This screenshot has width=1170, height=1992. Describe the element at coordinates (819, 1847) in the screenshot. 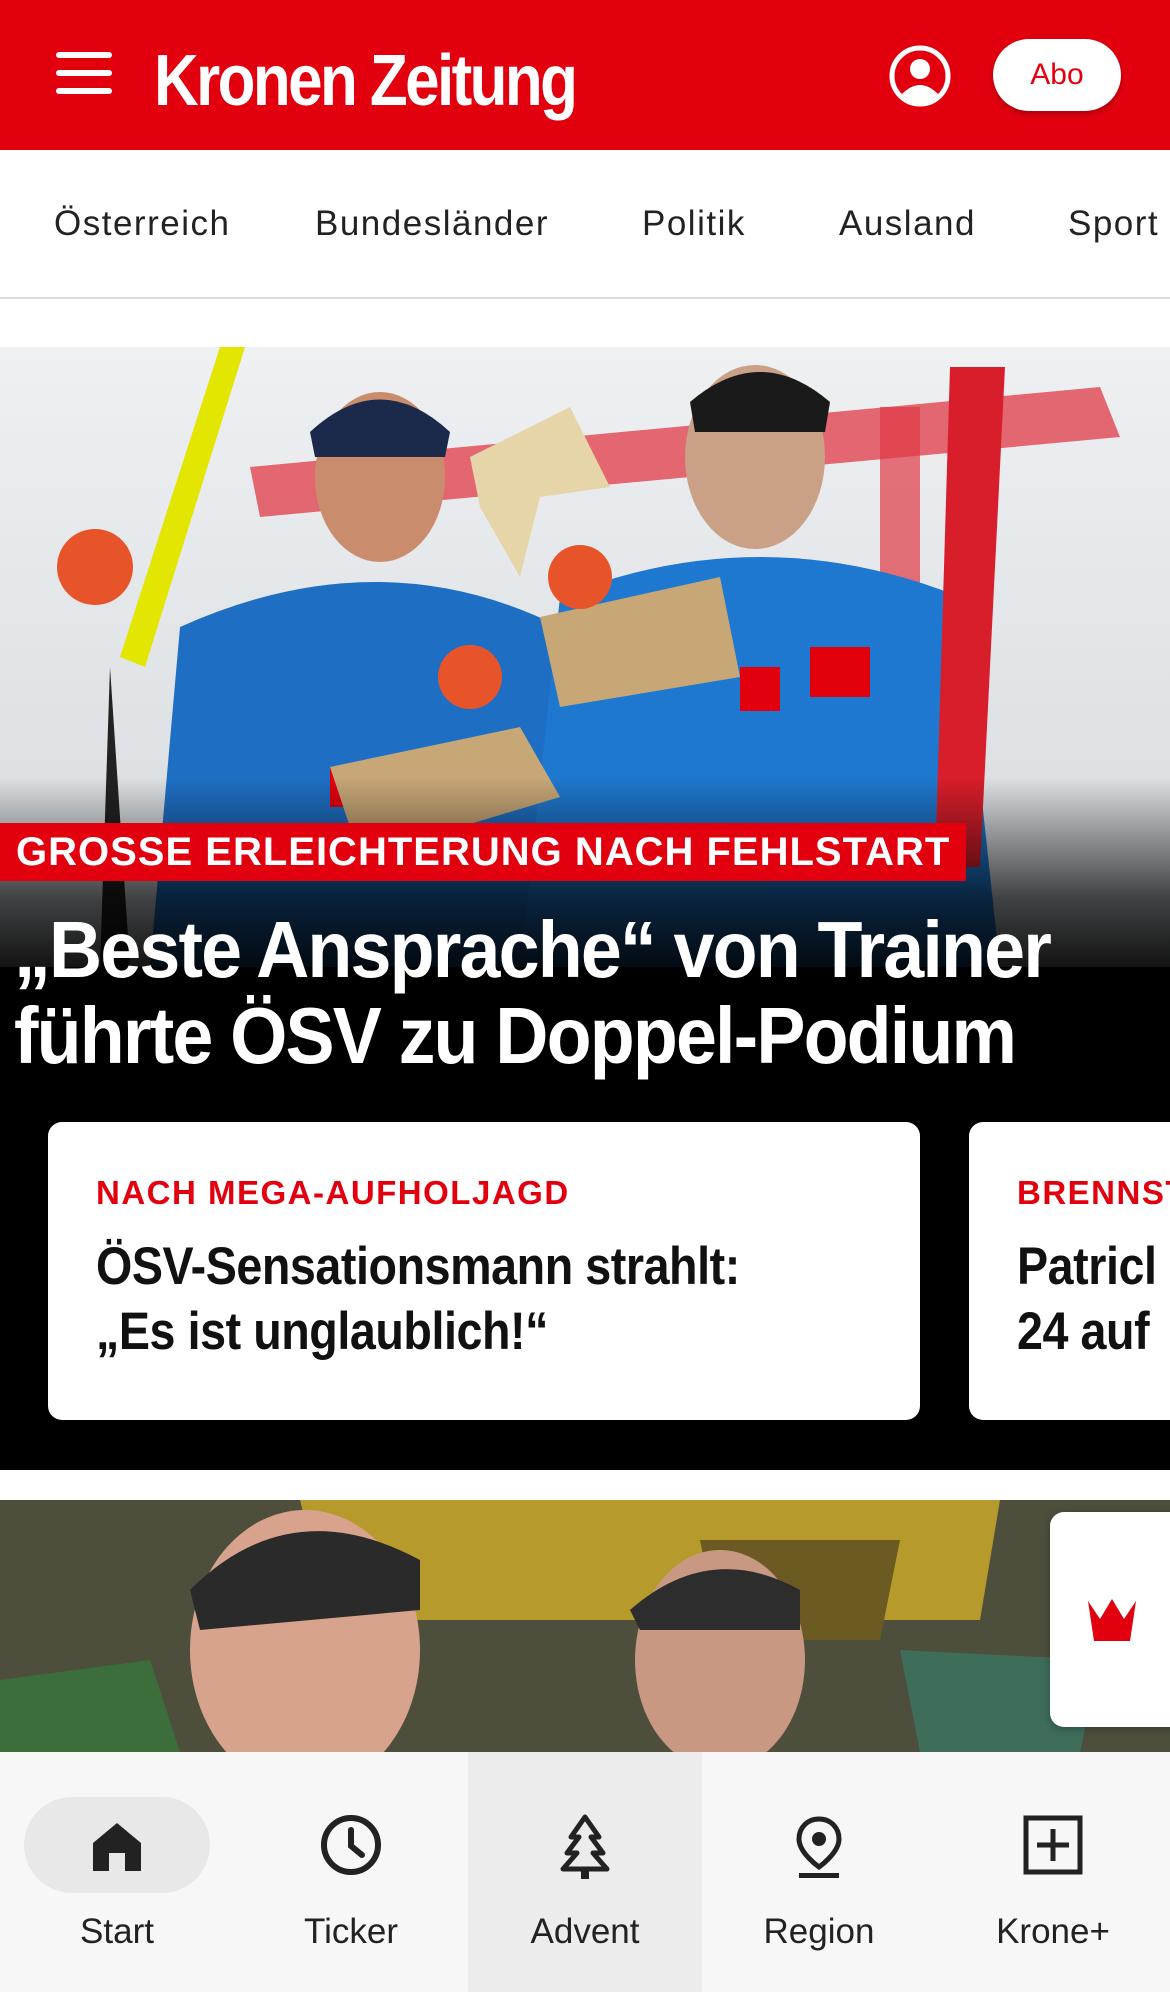

I see `location-icon` at that location.